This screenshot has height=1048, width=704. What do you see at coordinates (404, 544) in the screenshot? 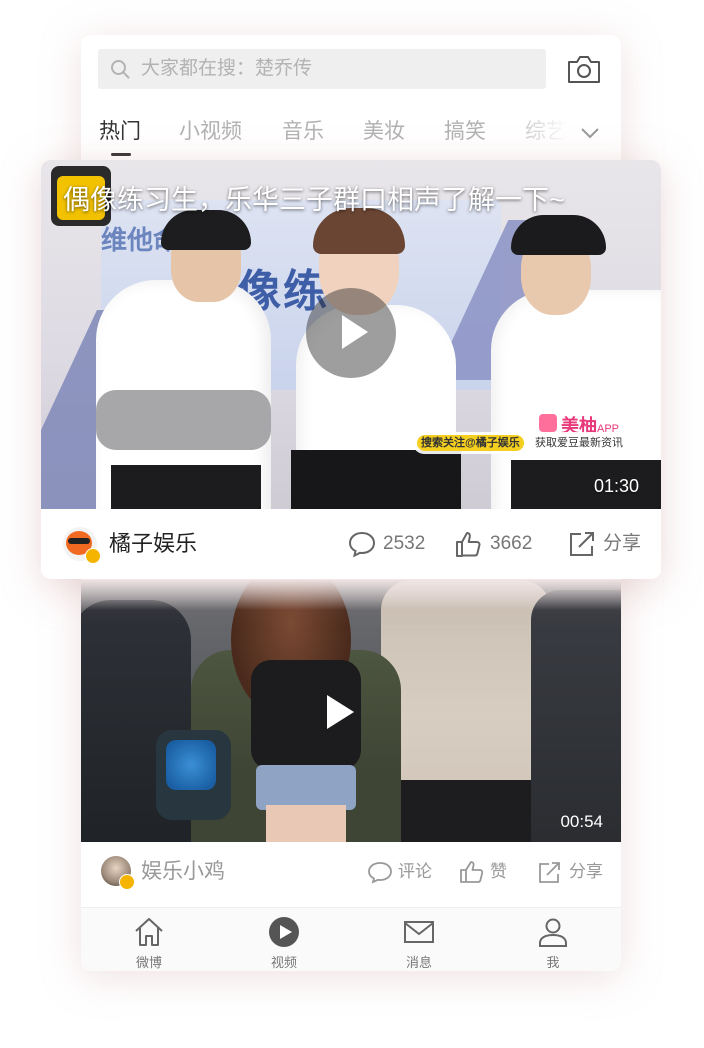
I see `comment-count: 2532` at bounding box center [404, 544].